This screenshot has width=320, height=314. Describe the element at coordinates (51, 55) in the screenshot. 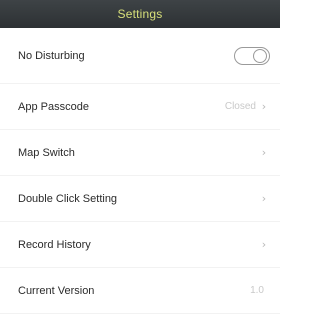

I see `setting-label: No Disturbing` at that location.